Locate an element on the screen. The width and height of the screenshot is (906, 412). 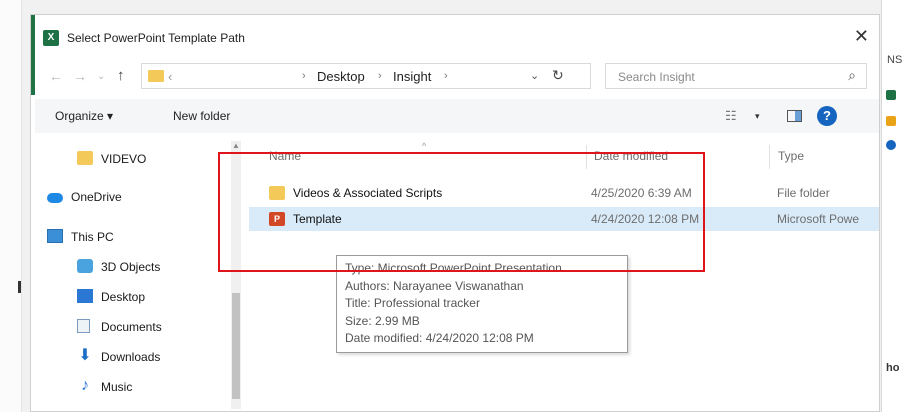
address-hidden-segment: ‹ is located at coordinates (170, 76).